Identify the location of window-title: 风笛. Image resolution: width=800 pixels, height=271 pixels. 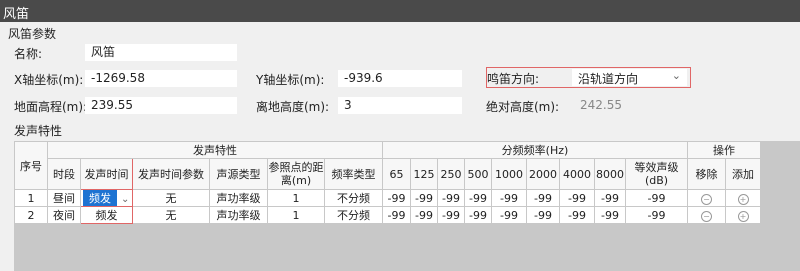
(16, 14).